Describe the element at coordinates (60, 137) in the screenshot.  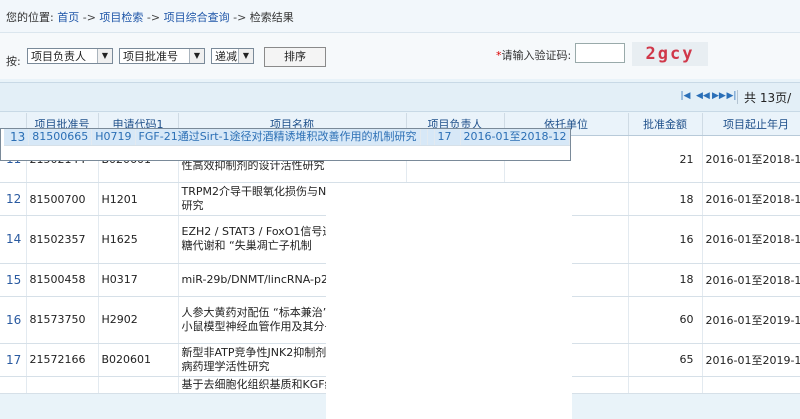
I see `approval-no: 81500665` at that location.